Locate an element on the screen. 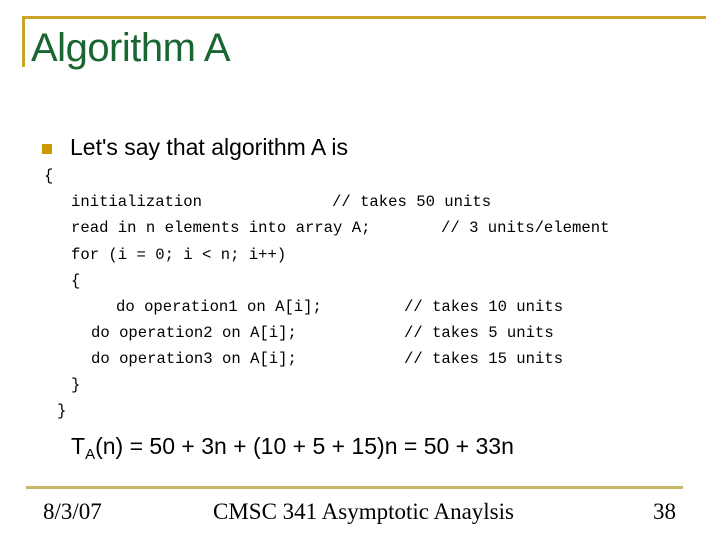 The width and height of the screenshot is (720, 540). code-line-initialization: initialization is located at coordinates (137, 202).